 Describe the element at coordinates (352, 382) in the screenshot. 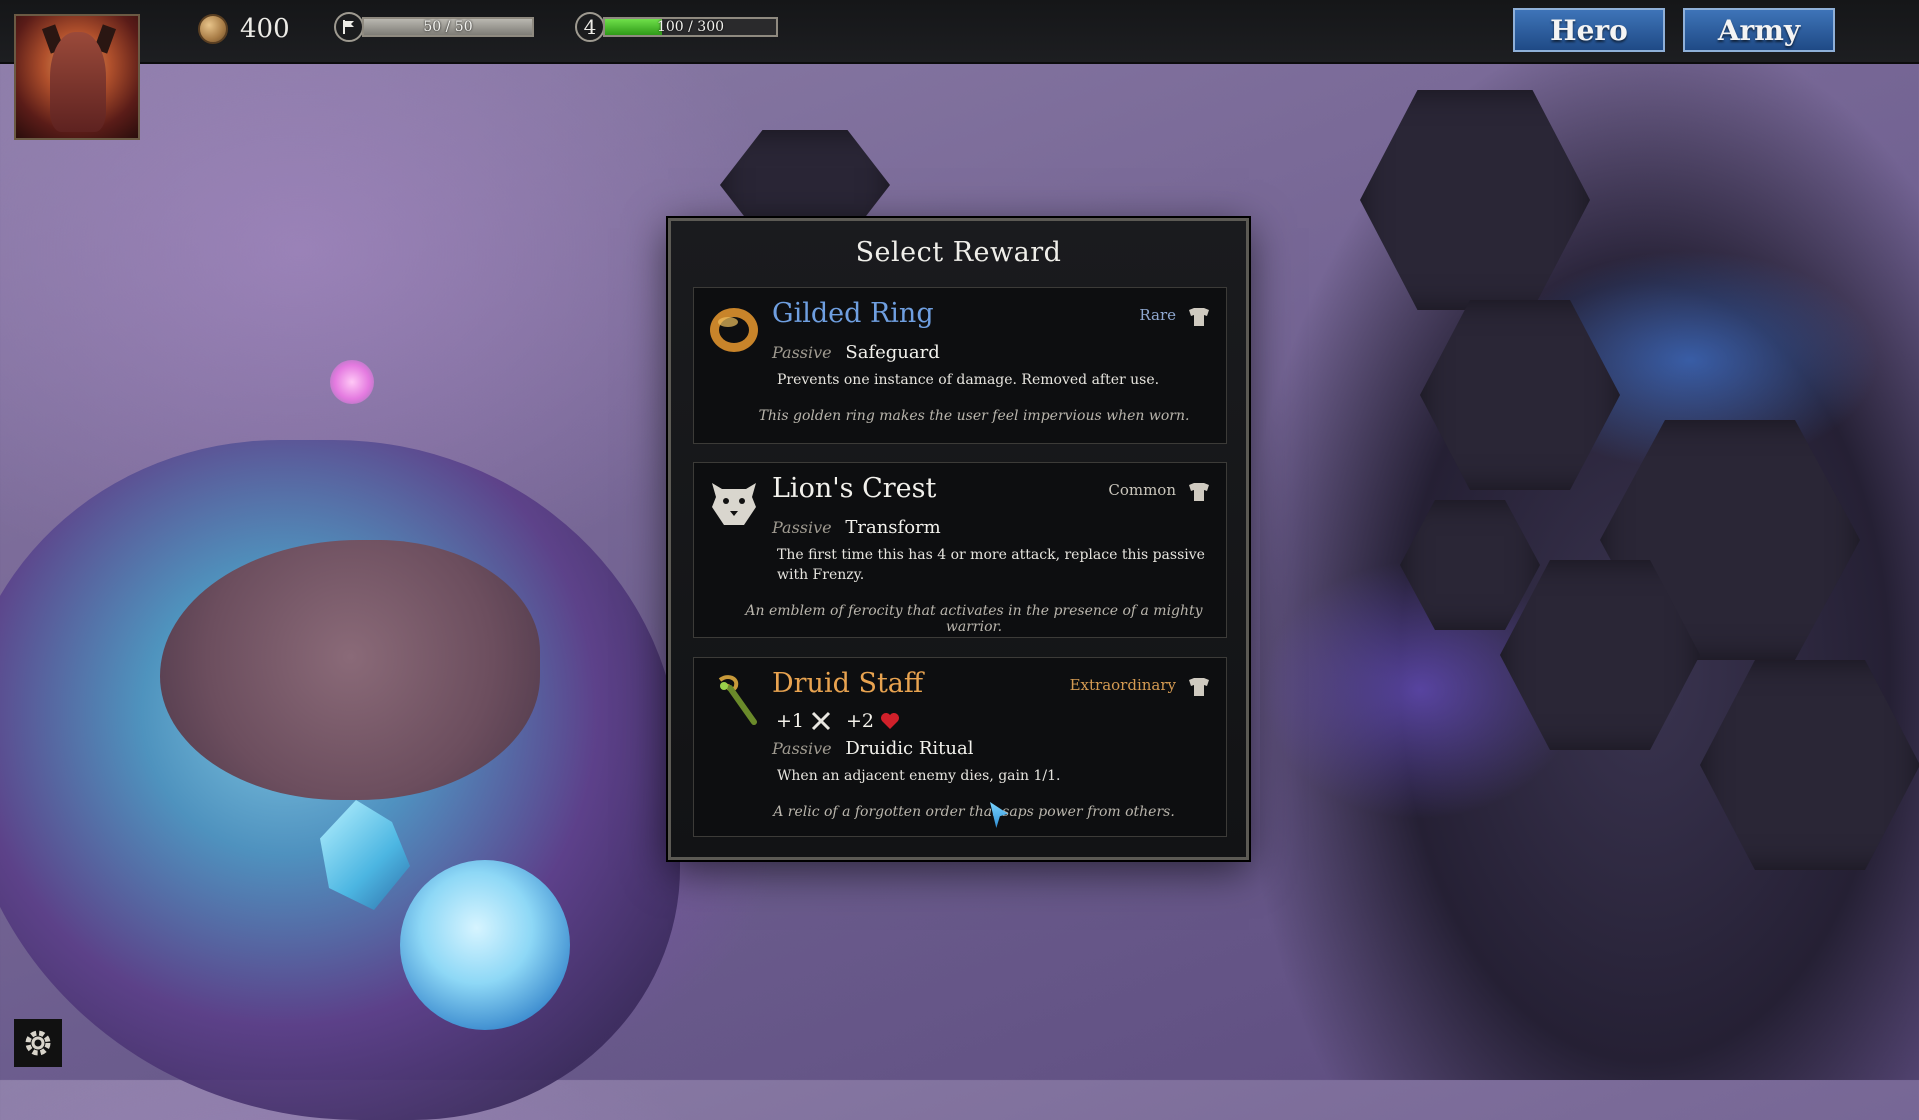

I see `pink-orb` at that location.